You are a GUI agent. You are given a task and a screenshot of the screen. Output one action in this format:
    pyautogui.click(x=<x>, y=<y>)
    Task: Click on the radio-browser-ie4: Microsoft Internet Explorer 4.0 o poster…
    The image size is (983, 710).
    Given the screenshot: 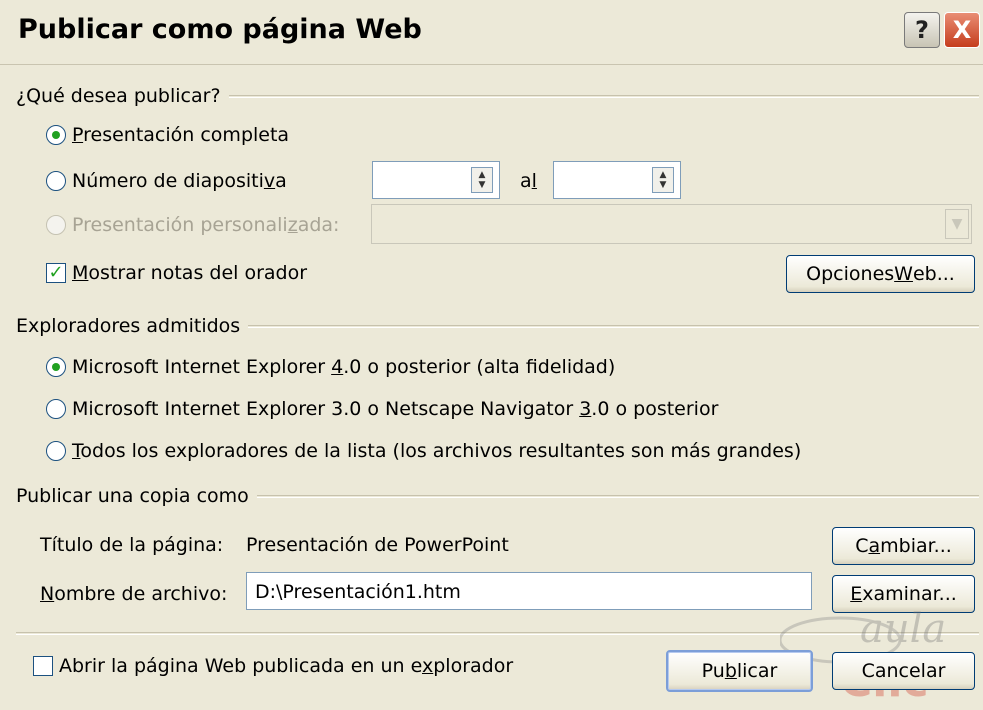 What is the action you would take?
    pyautogui.click(x=330, y=367)
    